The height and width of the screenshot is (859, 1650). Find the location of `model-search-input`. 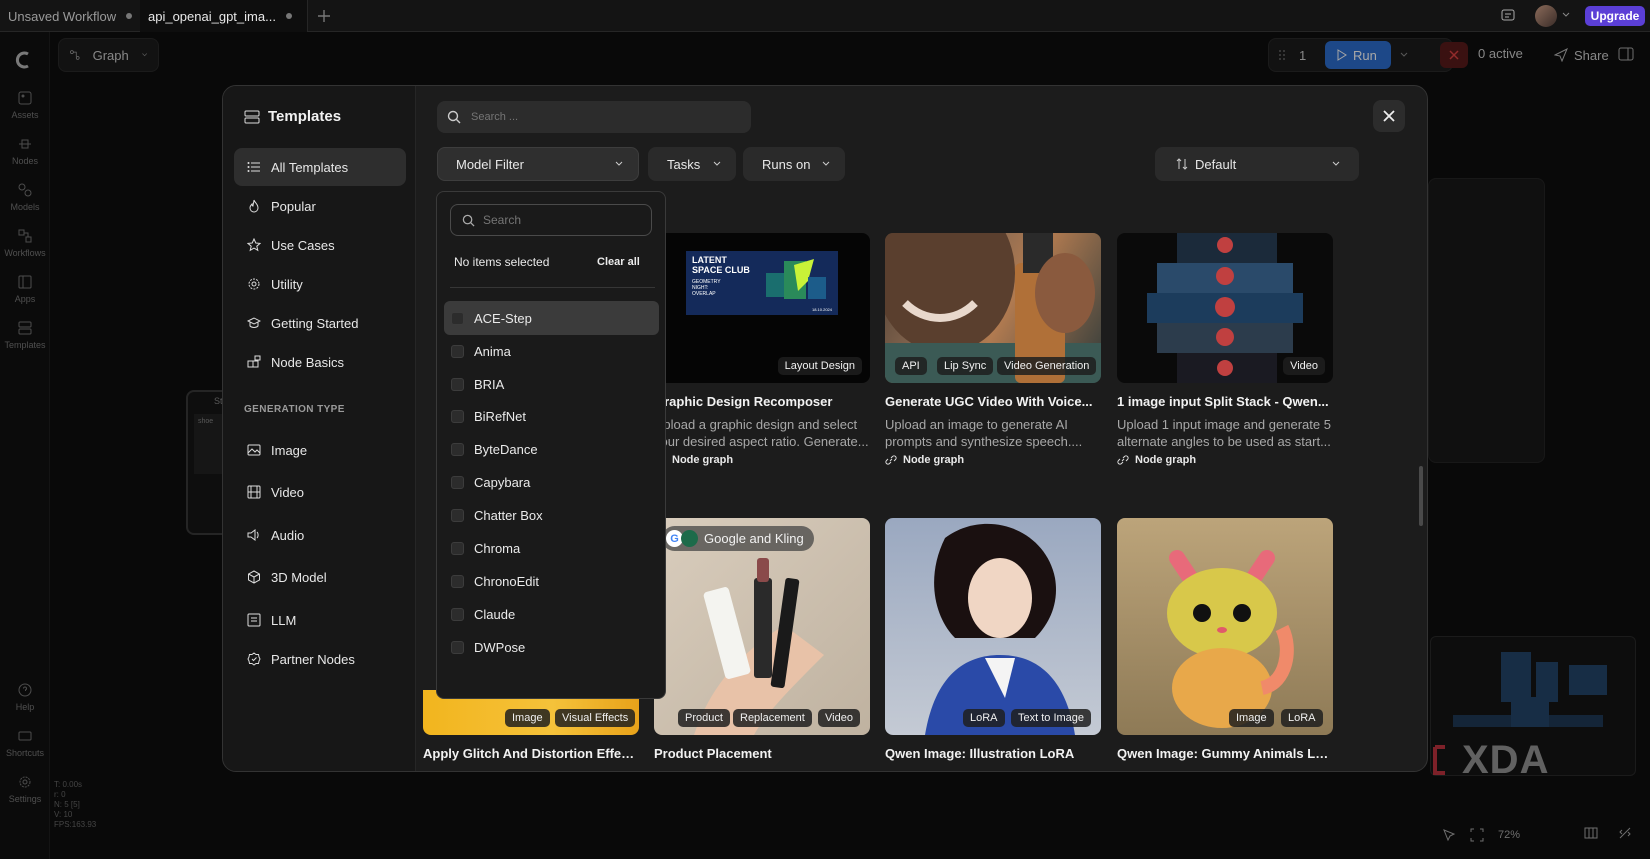

model-search-input is located at coordinates (558, 220).